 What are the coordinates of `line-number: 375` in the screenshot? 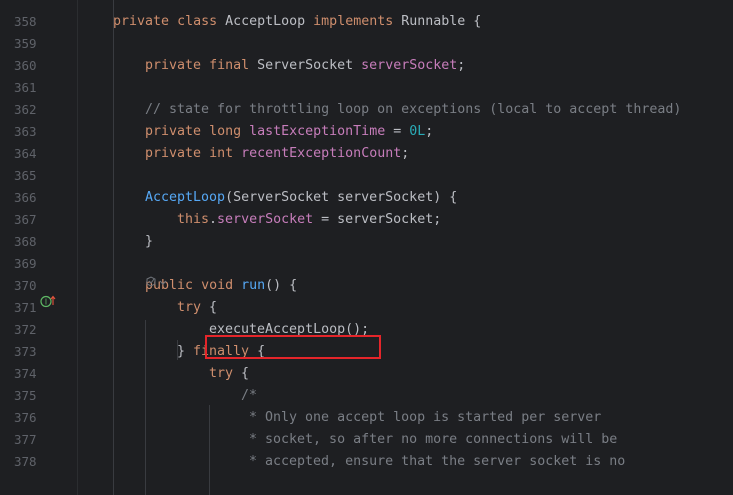 It's located at (25, 395).